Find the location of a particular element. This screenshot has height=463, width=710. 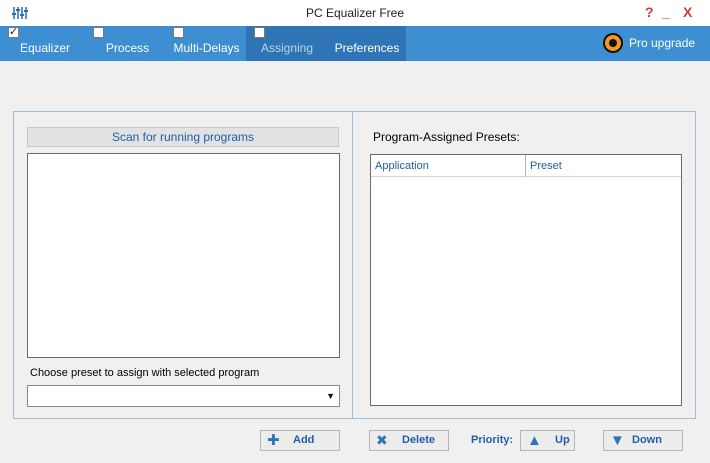

tab-equalizer-label: Equalizer is located at coordinates (45, 48).